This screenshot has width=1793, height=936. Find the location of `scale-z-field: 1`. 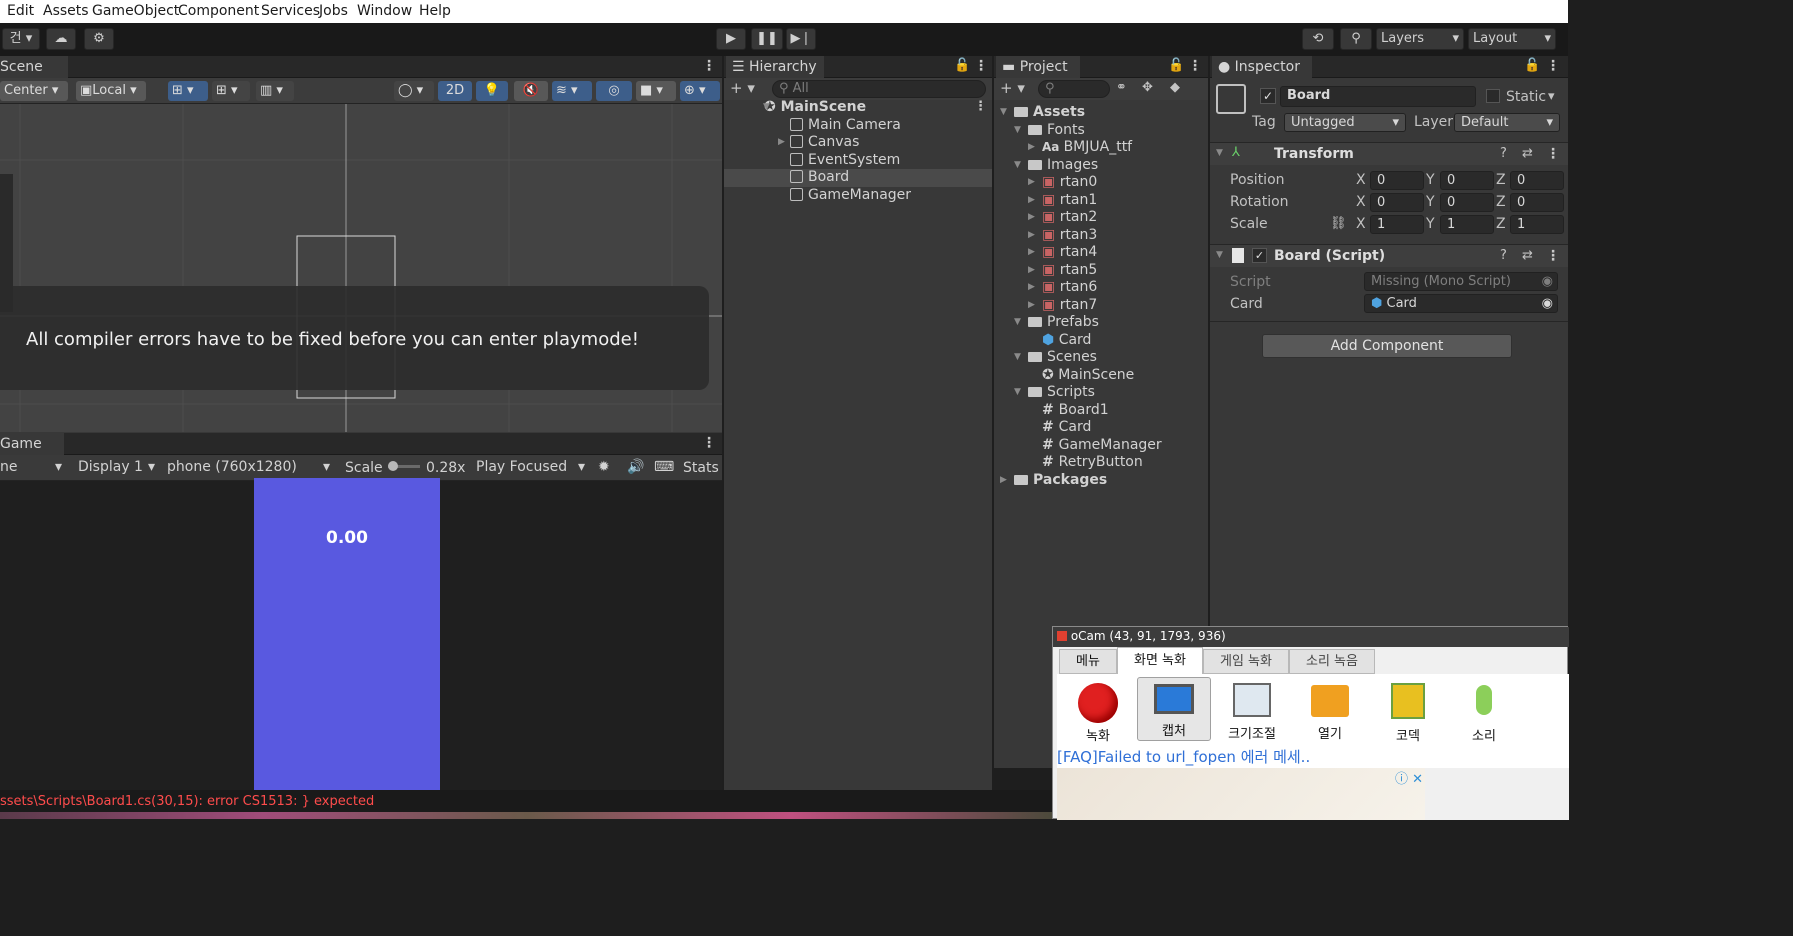

scale-z-field: 1 is located at coordinates (1537, 224).